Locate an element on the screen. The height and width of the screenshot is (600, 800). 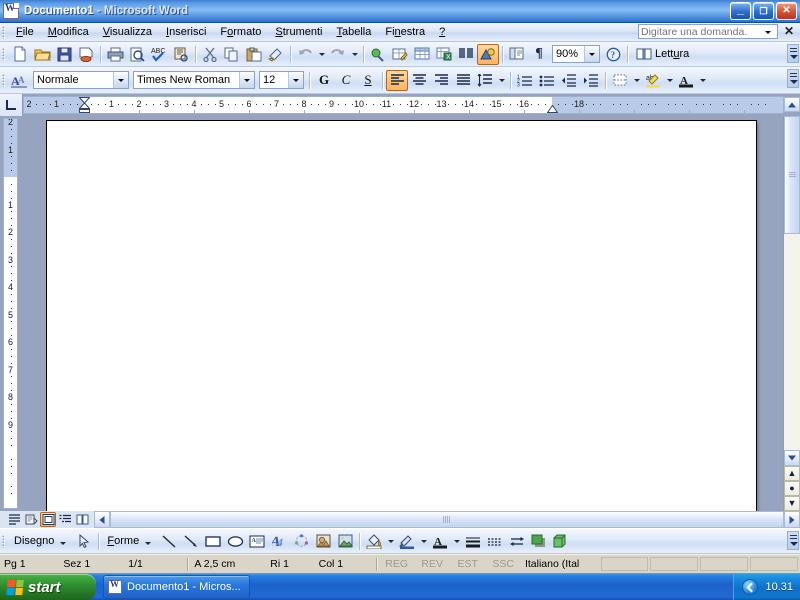
mail-recipient-icon is located at coordinates (86, 54).